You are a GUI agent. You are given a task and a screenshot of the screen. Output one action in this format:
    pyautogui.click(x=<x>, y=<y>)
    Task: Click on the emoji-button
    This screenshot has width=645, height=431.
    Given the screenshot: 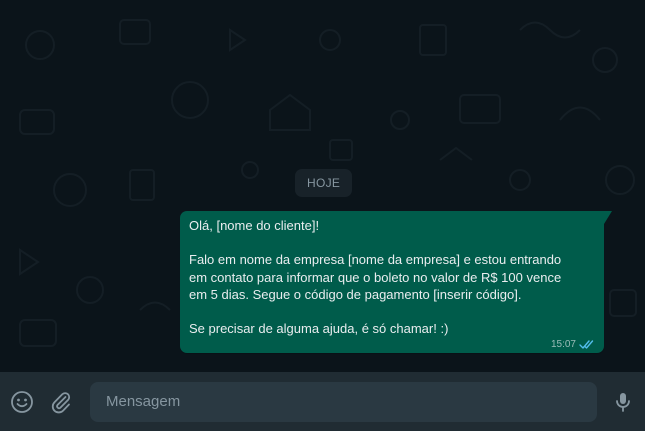 What is the action you would take?
    pyautogui.click(x=22, y=402)
    